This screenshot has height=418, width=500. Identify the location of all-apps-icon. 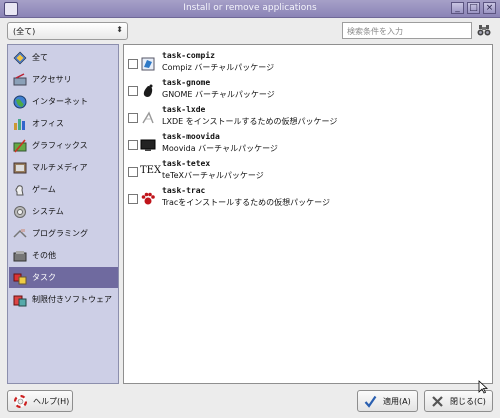
(20, 57).